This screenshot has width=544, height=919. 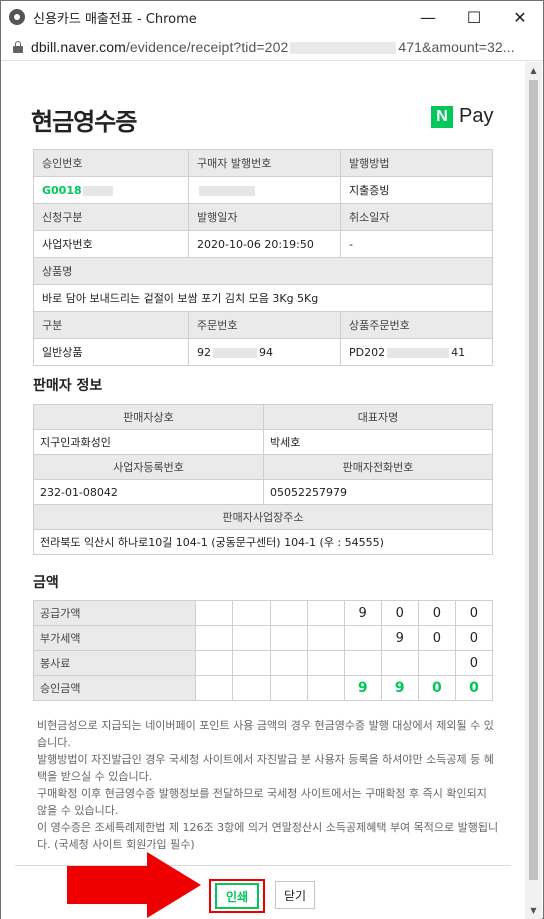 What do you see at coordinates (111, 325) in the screenshot?
I see `header-type: 구분` at bounding box center [111, 325].